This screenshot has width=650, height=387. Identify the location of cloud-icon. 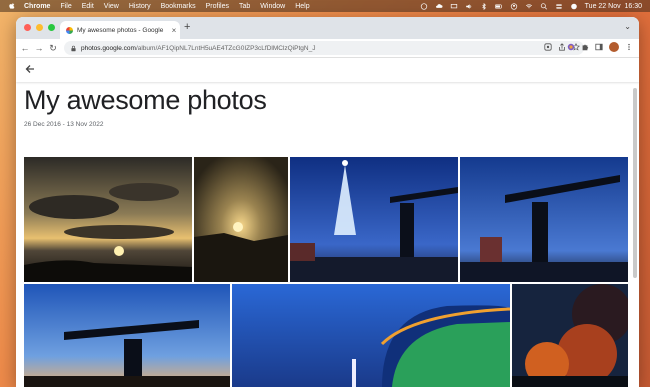
(439, 6).